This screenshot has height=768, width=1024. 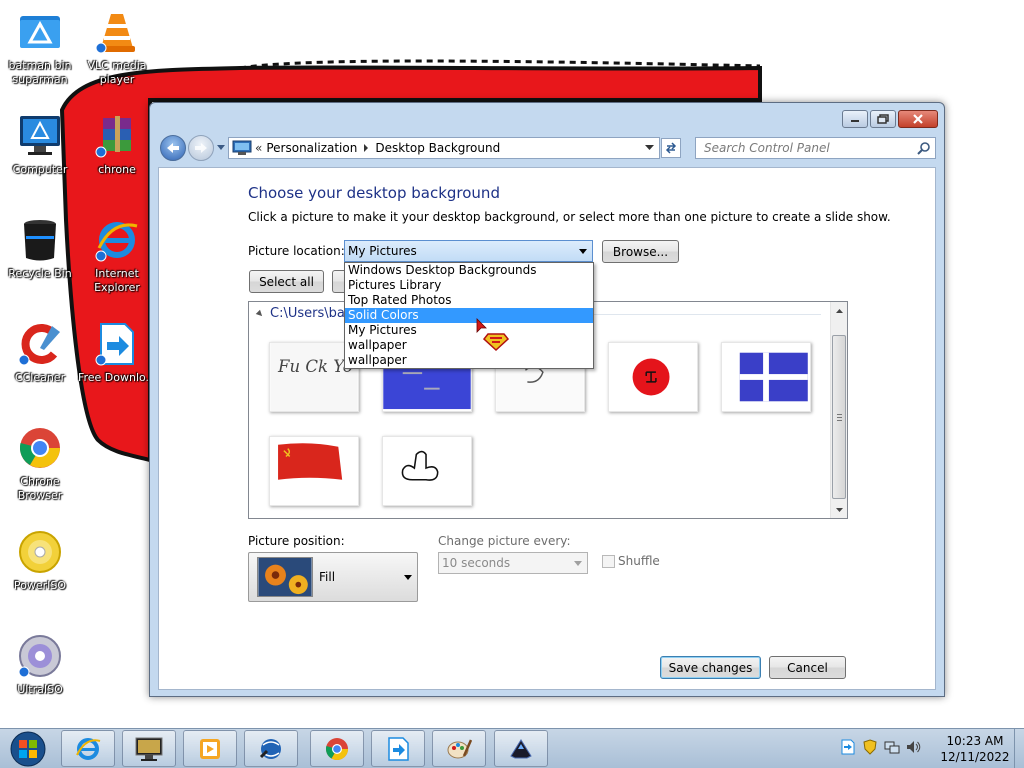 What do you see at coordinates (848, 747) in the screenshot?
I see `download-manager-tray-icon` at bounding box center [848, 747].